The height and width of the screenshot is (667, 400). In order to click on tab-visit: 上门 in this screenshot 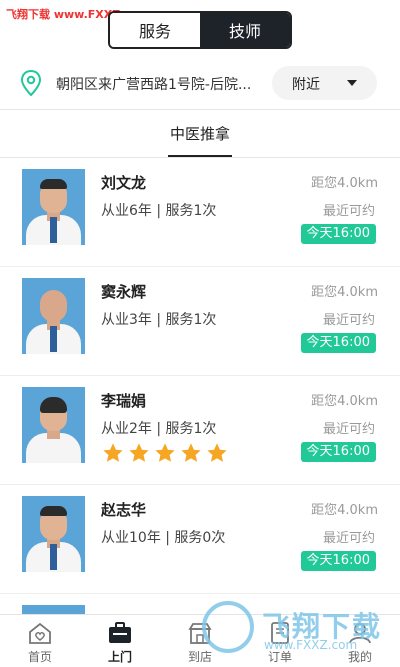, I will do `click(120, 641)`.